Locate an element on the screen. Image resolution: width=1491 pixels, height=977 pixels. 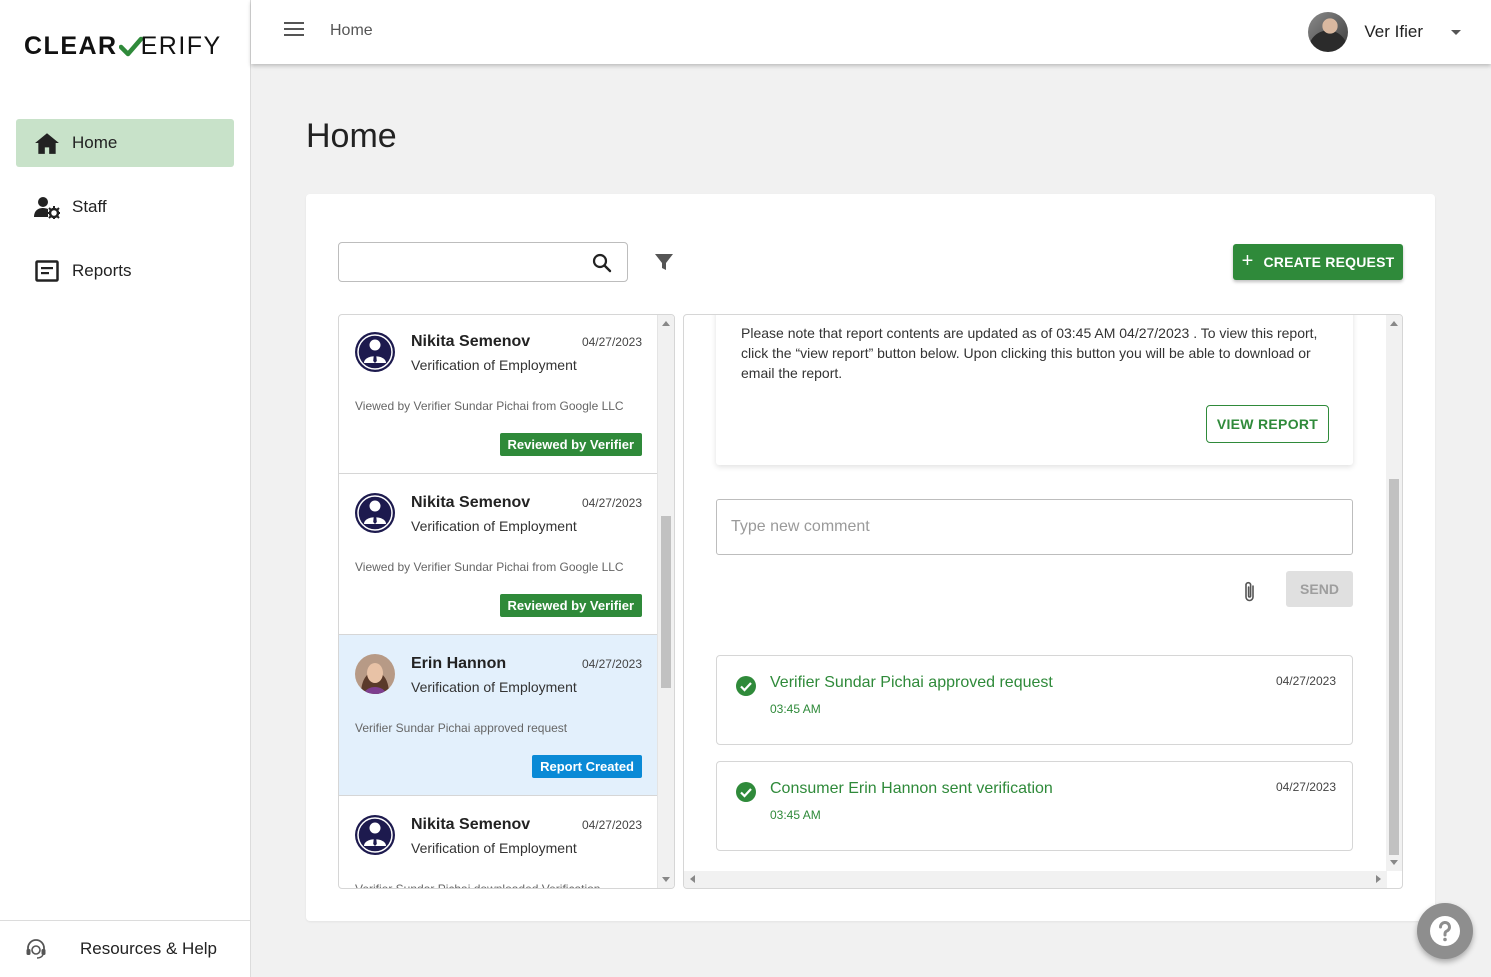
user-name: Ver Ifier is located at coordinates (1393, 31).